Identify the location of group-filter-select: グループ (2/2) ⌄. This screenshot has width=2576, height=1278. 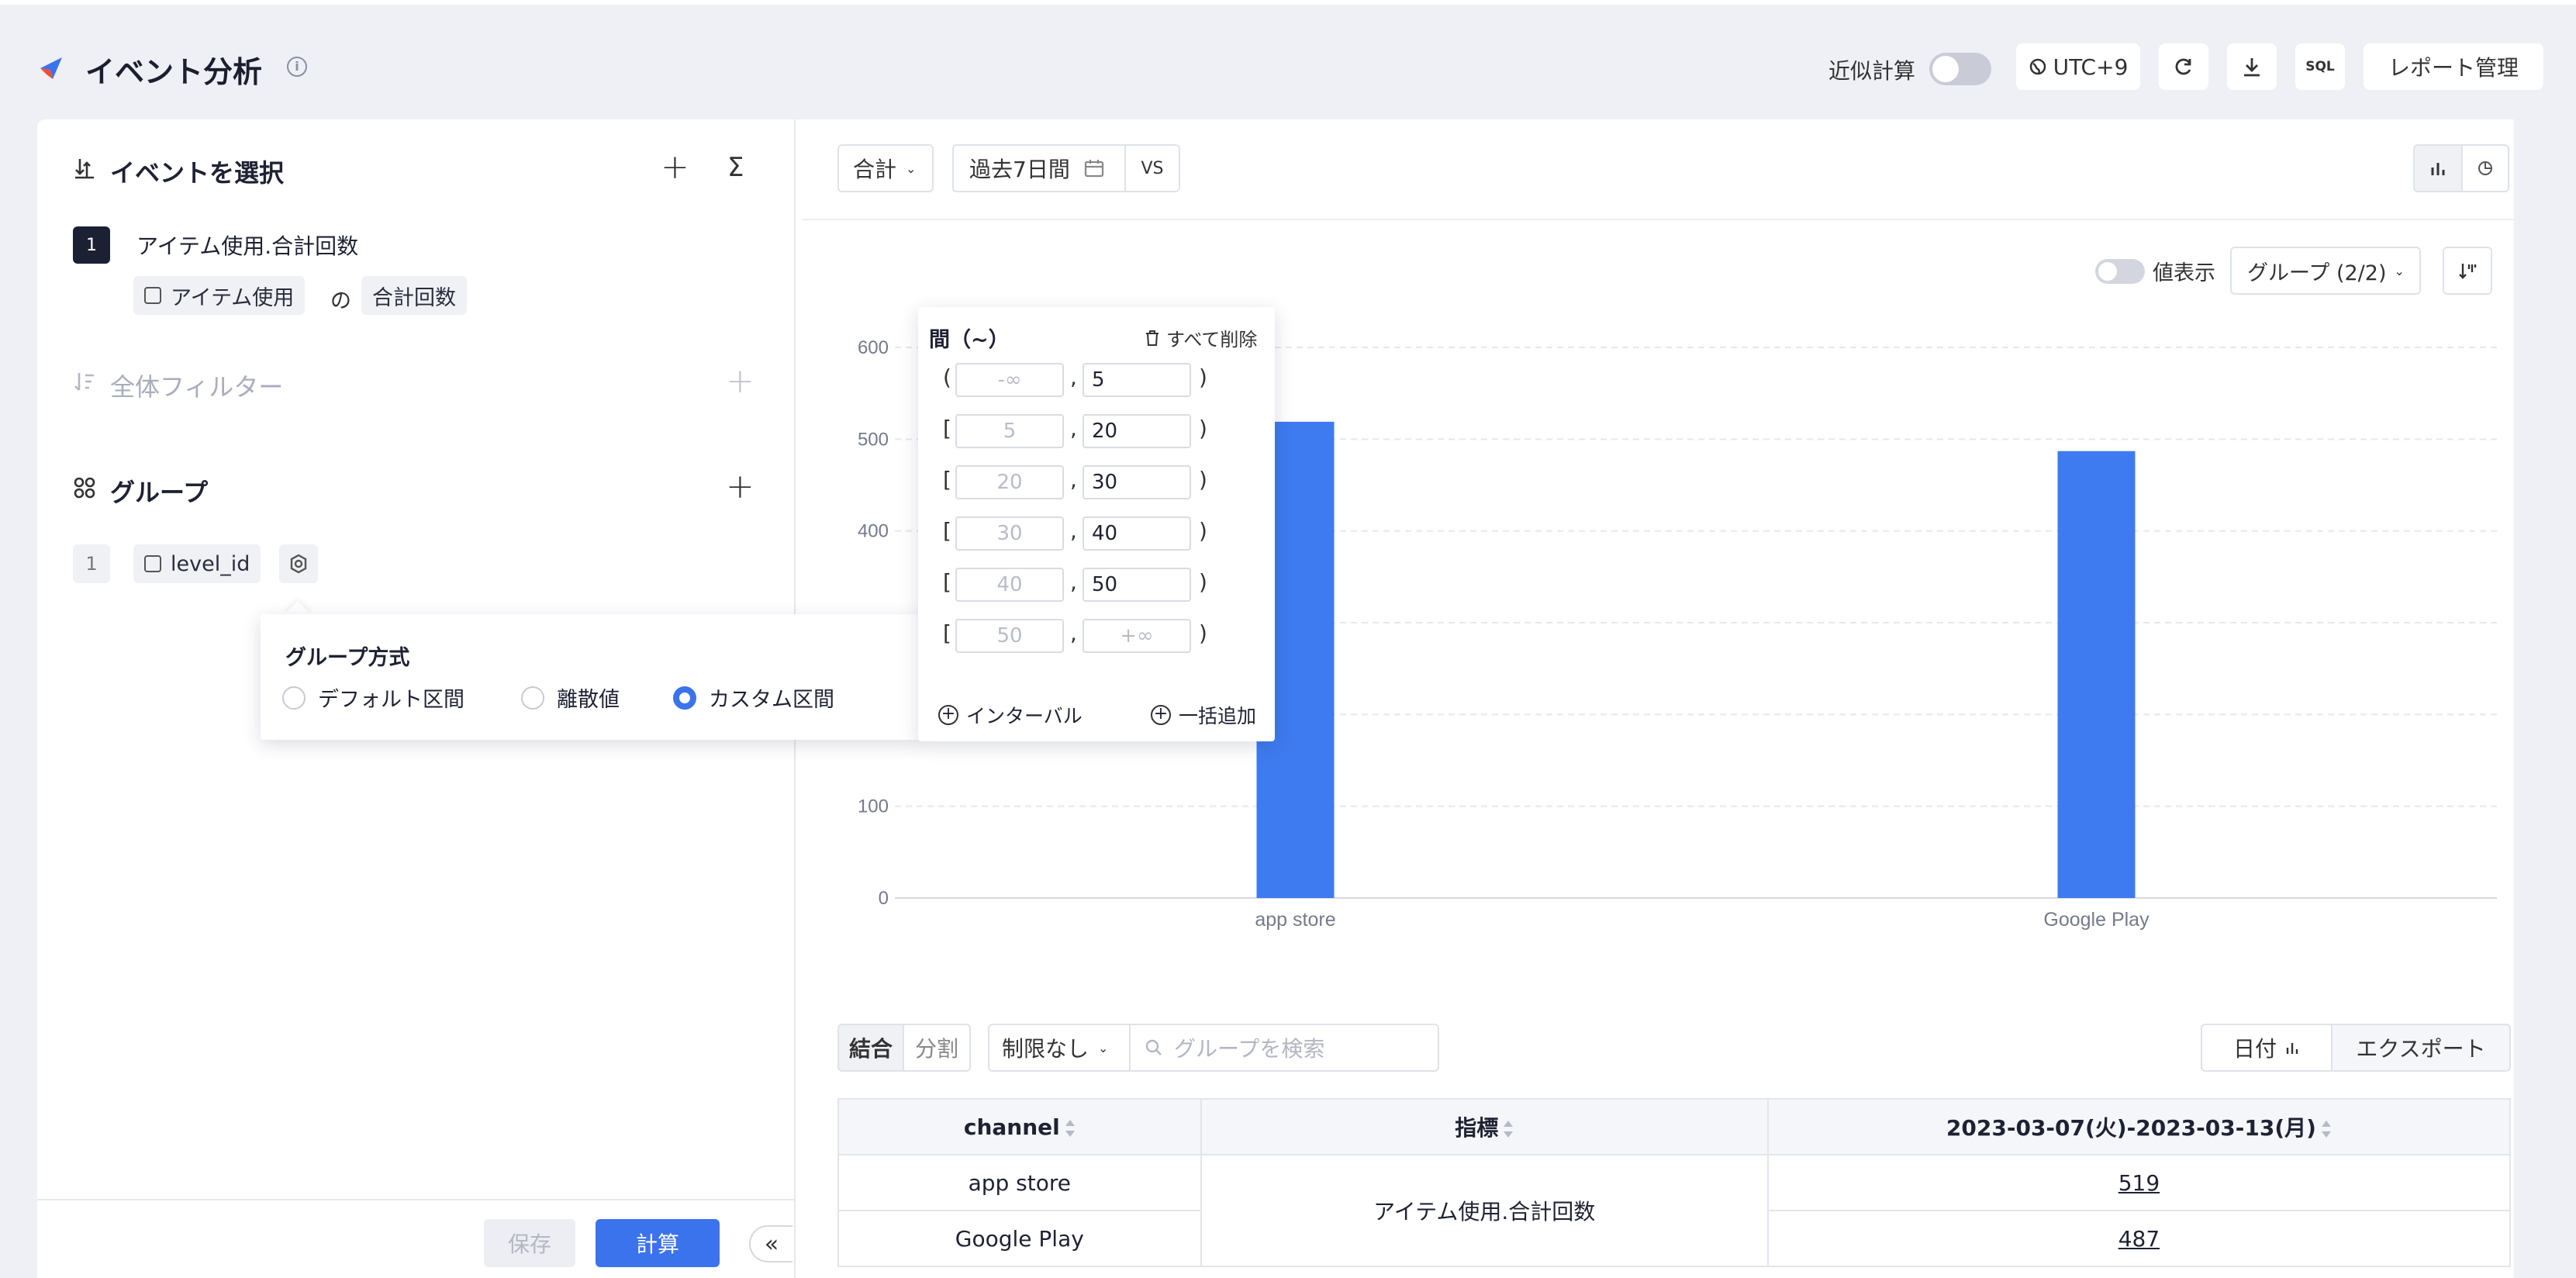
(2325, 271).